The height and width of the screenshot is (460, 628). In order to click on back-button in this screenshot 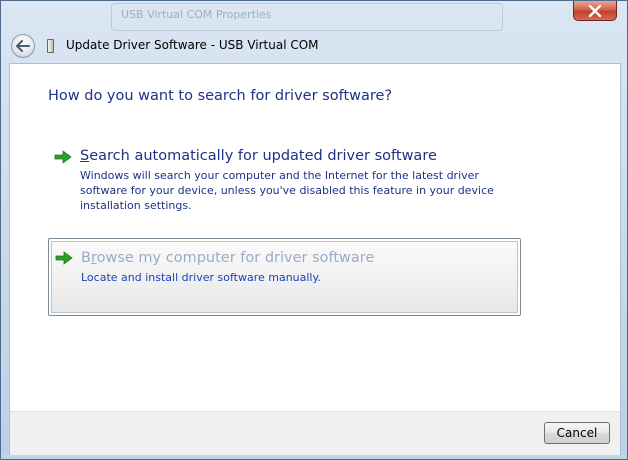, I will do `click(23, 46)`.